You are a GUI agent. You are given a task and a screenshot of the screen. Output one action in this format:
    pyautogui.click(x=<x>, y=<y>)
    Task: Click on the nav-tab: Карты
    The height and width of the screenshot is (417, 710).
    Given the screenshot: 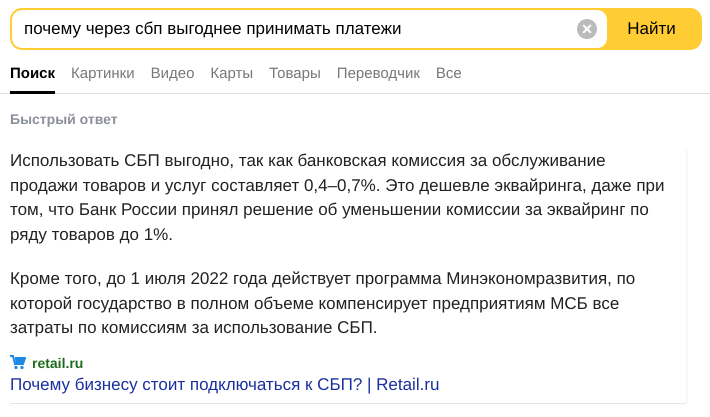 What is the action you would take?
    pyautogui.click(x=232, y=78)
    